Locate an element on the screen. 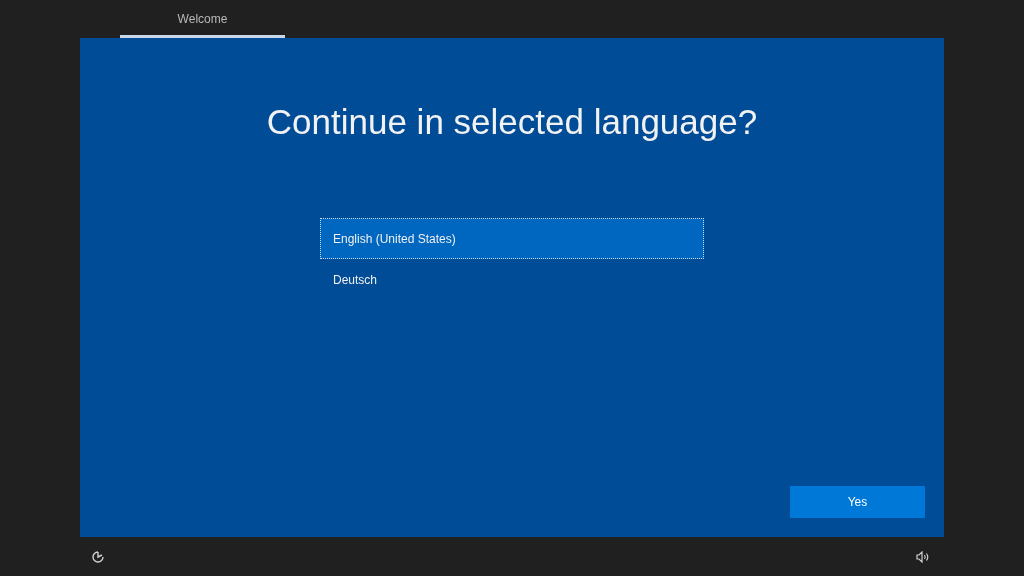 The image size is (1024, 576). speaker-icon is located at coordinates (923, 556).